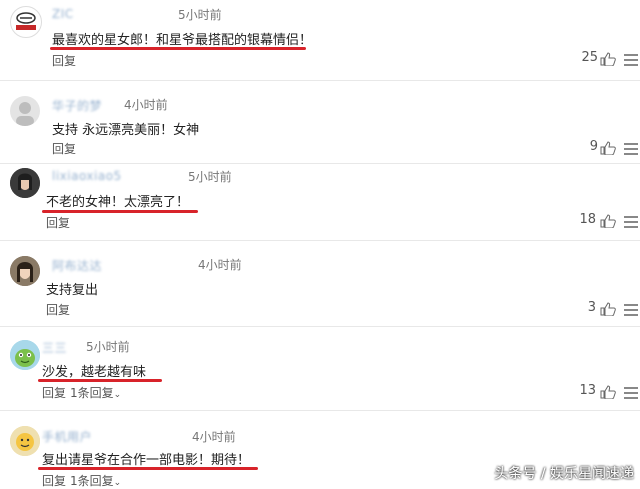 The height and width of the screenshot is (489, 640). What do you see at coordinates (87, 176) in the screenshot?
I see `username: lixiaoxiao5` at bounding box center [87, 176].